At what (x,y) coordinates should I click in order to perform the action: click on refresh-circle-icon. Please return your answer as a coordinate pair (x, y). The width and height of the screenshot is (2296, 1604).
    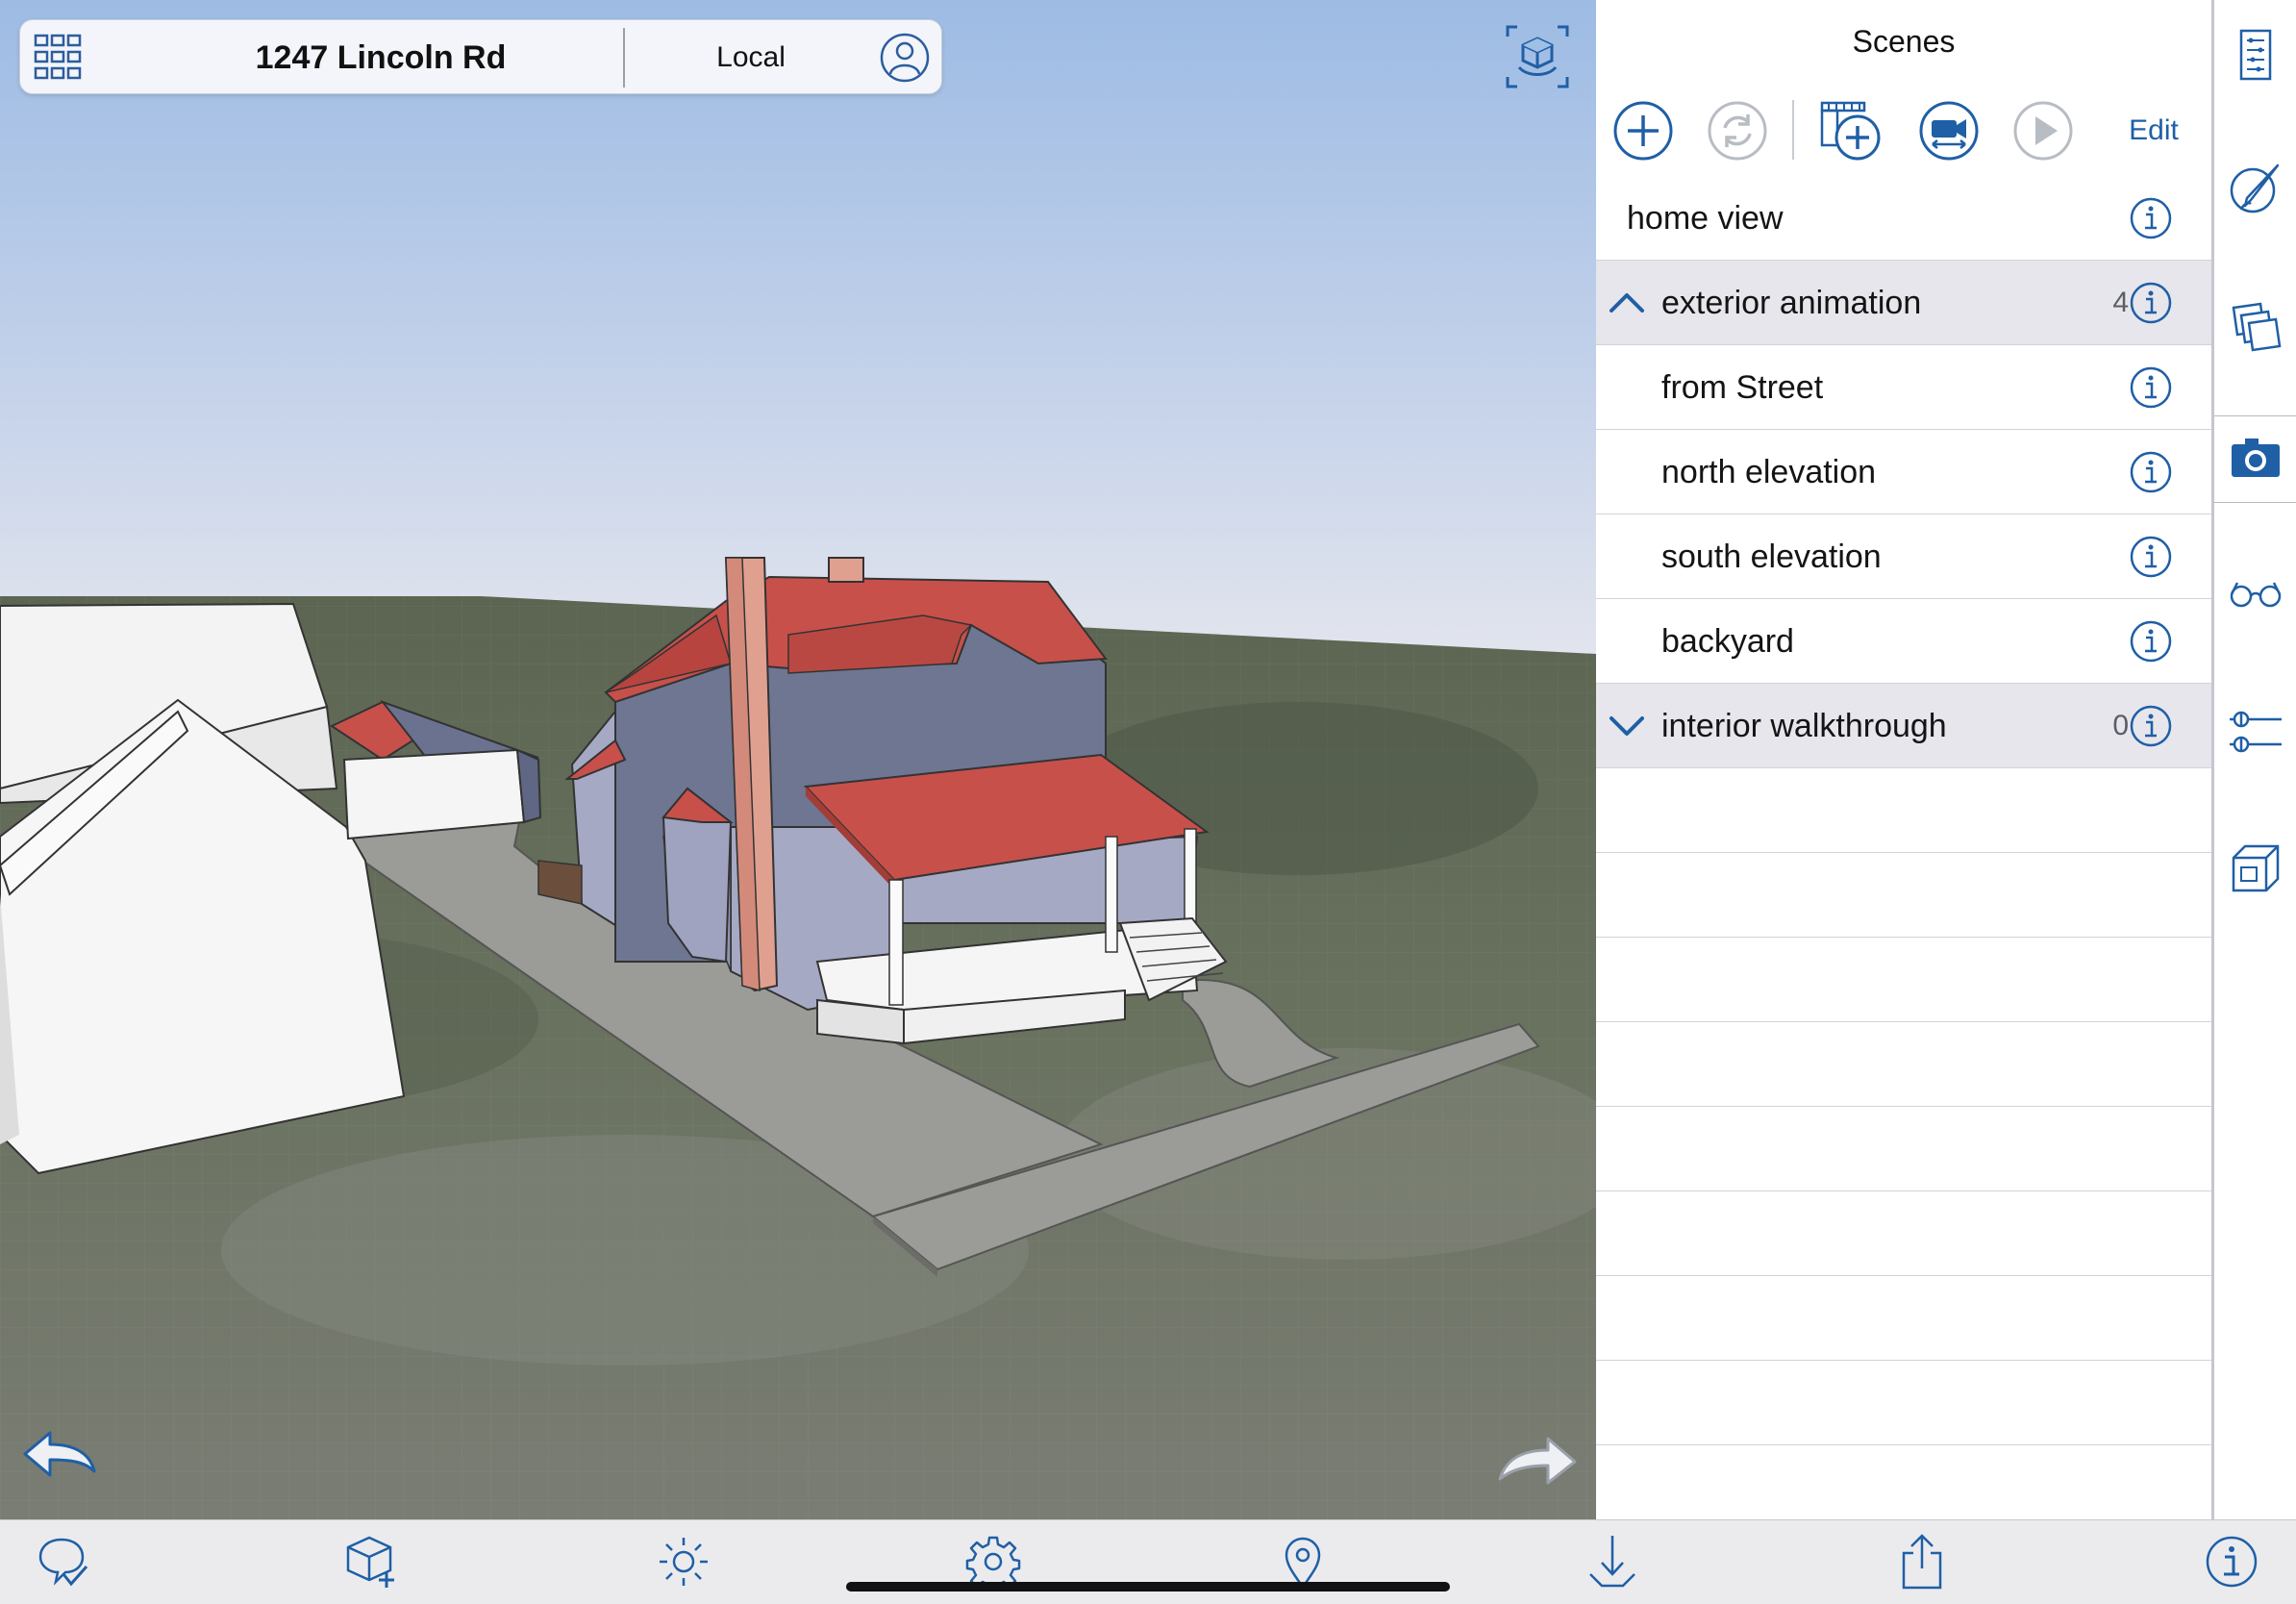
    Looking at the image, I should click on (1737, 131).